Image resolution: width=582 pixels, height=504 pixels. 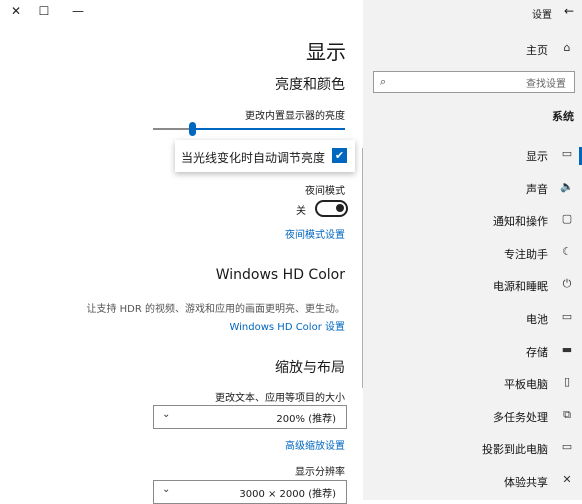 What do you see at coordinates (567, 186) in the screenshot?
I see `speaker-icon: 🔈` at bounding box center [567, 186].